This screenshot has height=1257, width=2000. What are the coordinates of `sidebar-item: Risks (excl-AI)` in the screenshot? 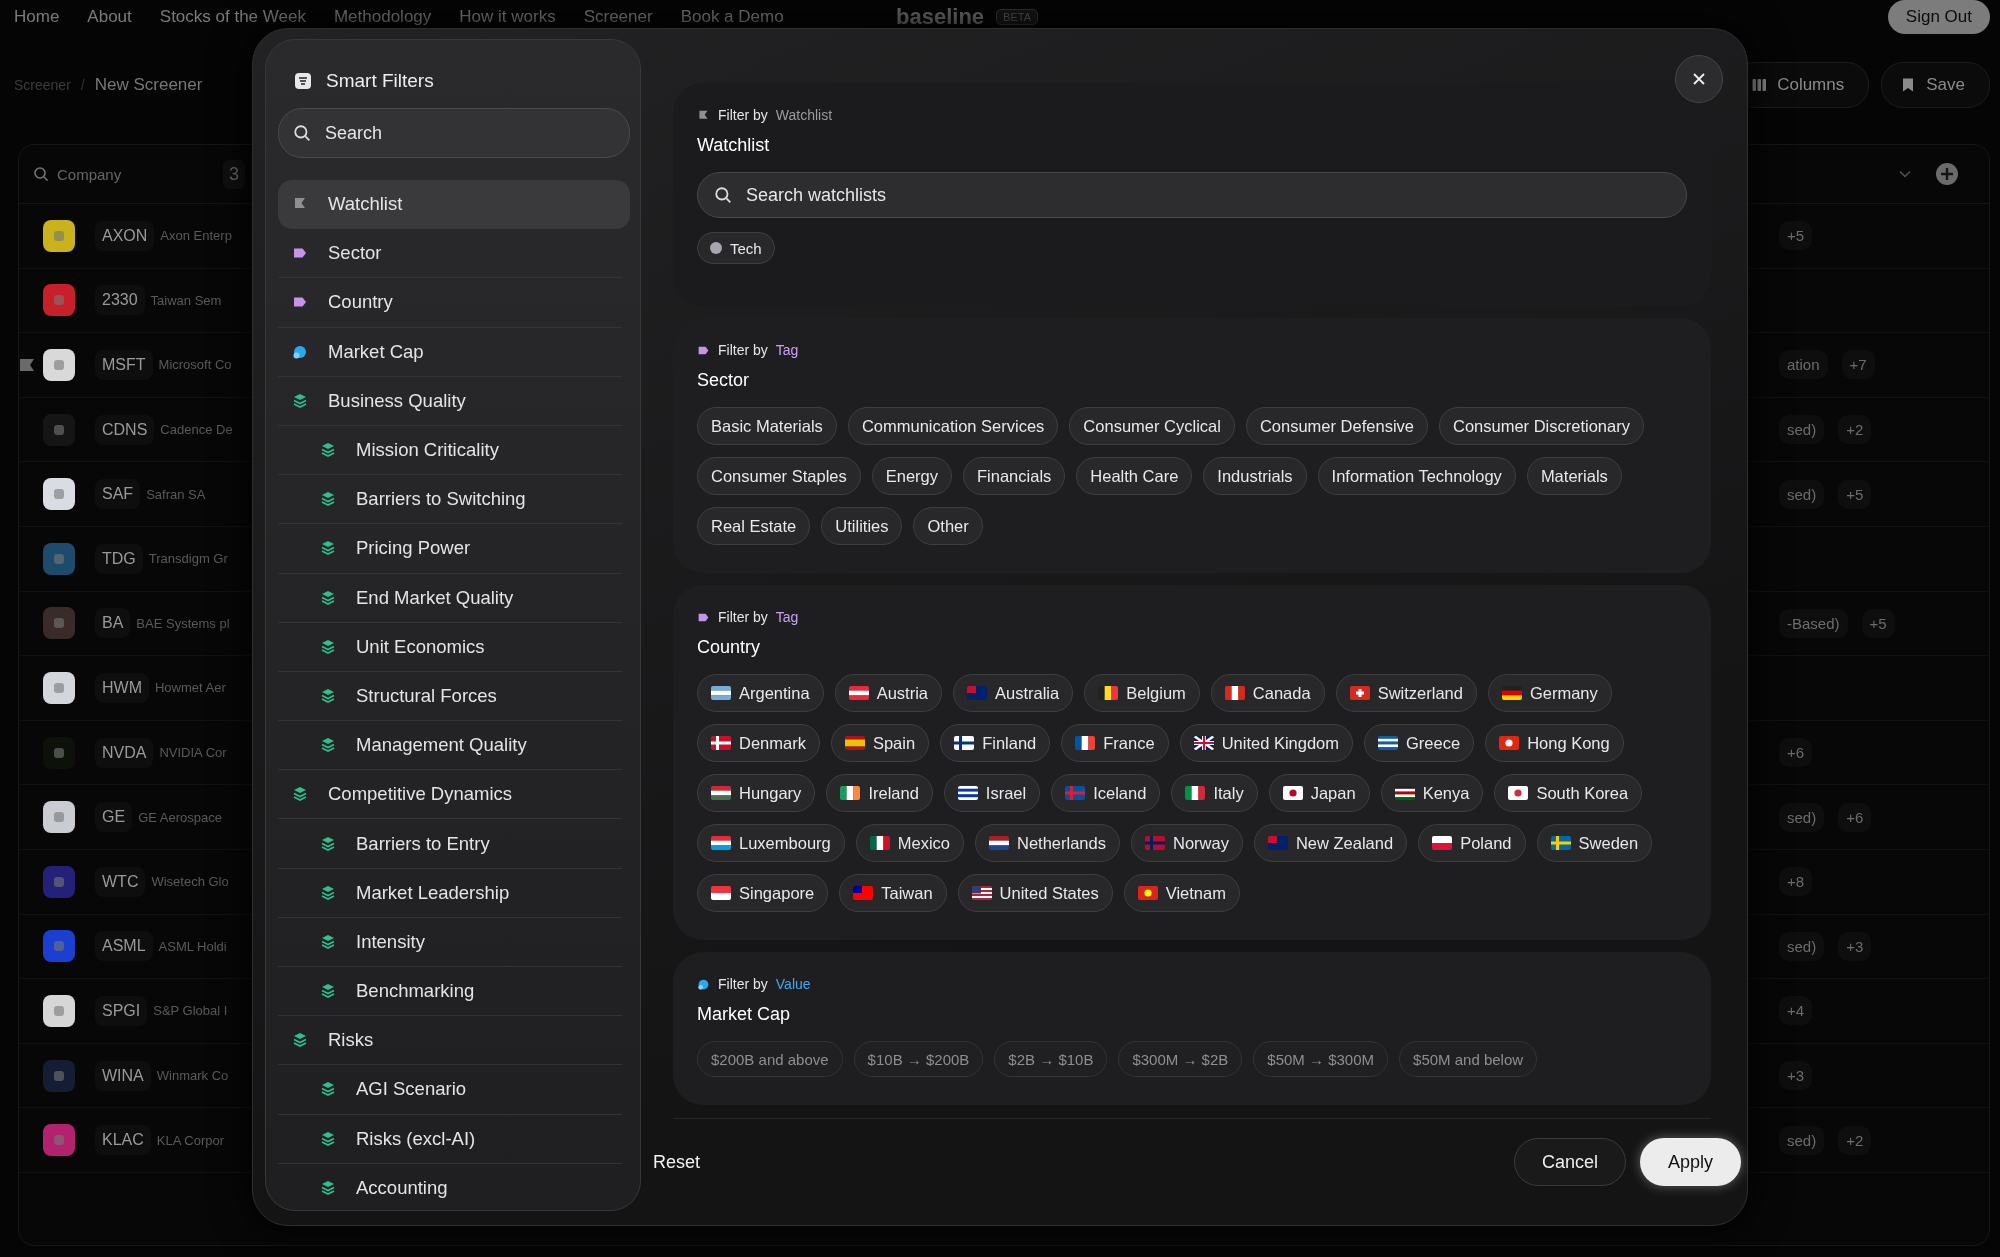 It's located at (450, 1139).